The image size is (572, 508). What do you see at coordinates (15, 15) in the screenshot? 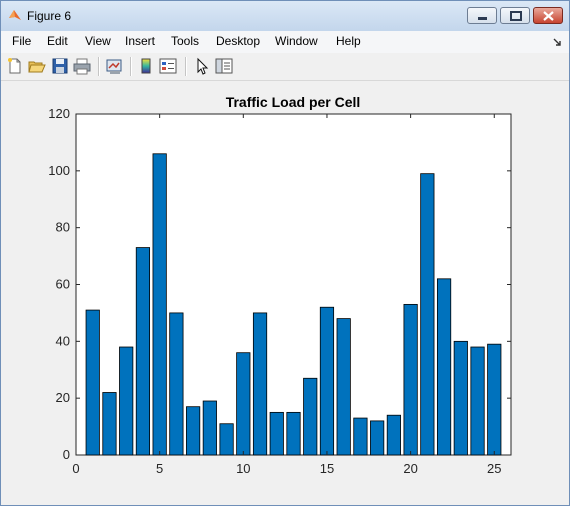
I see `matlab-logo-icon` at bounding box center [15, 15].